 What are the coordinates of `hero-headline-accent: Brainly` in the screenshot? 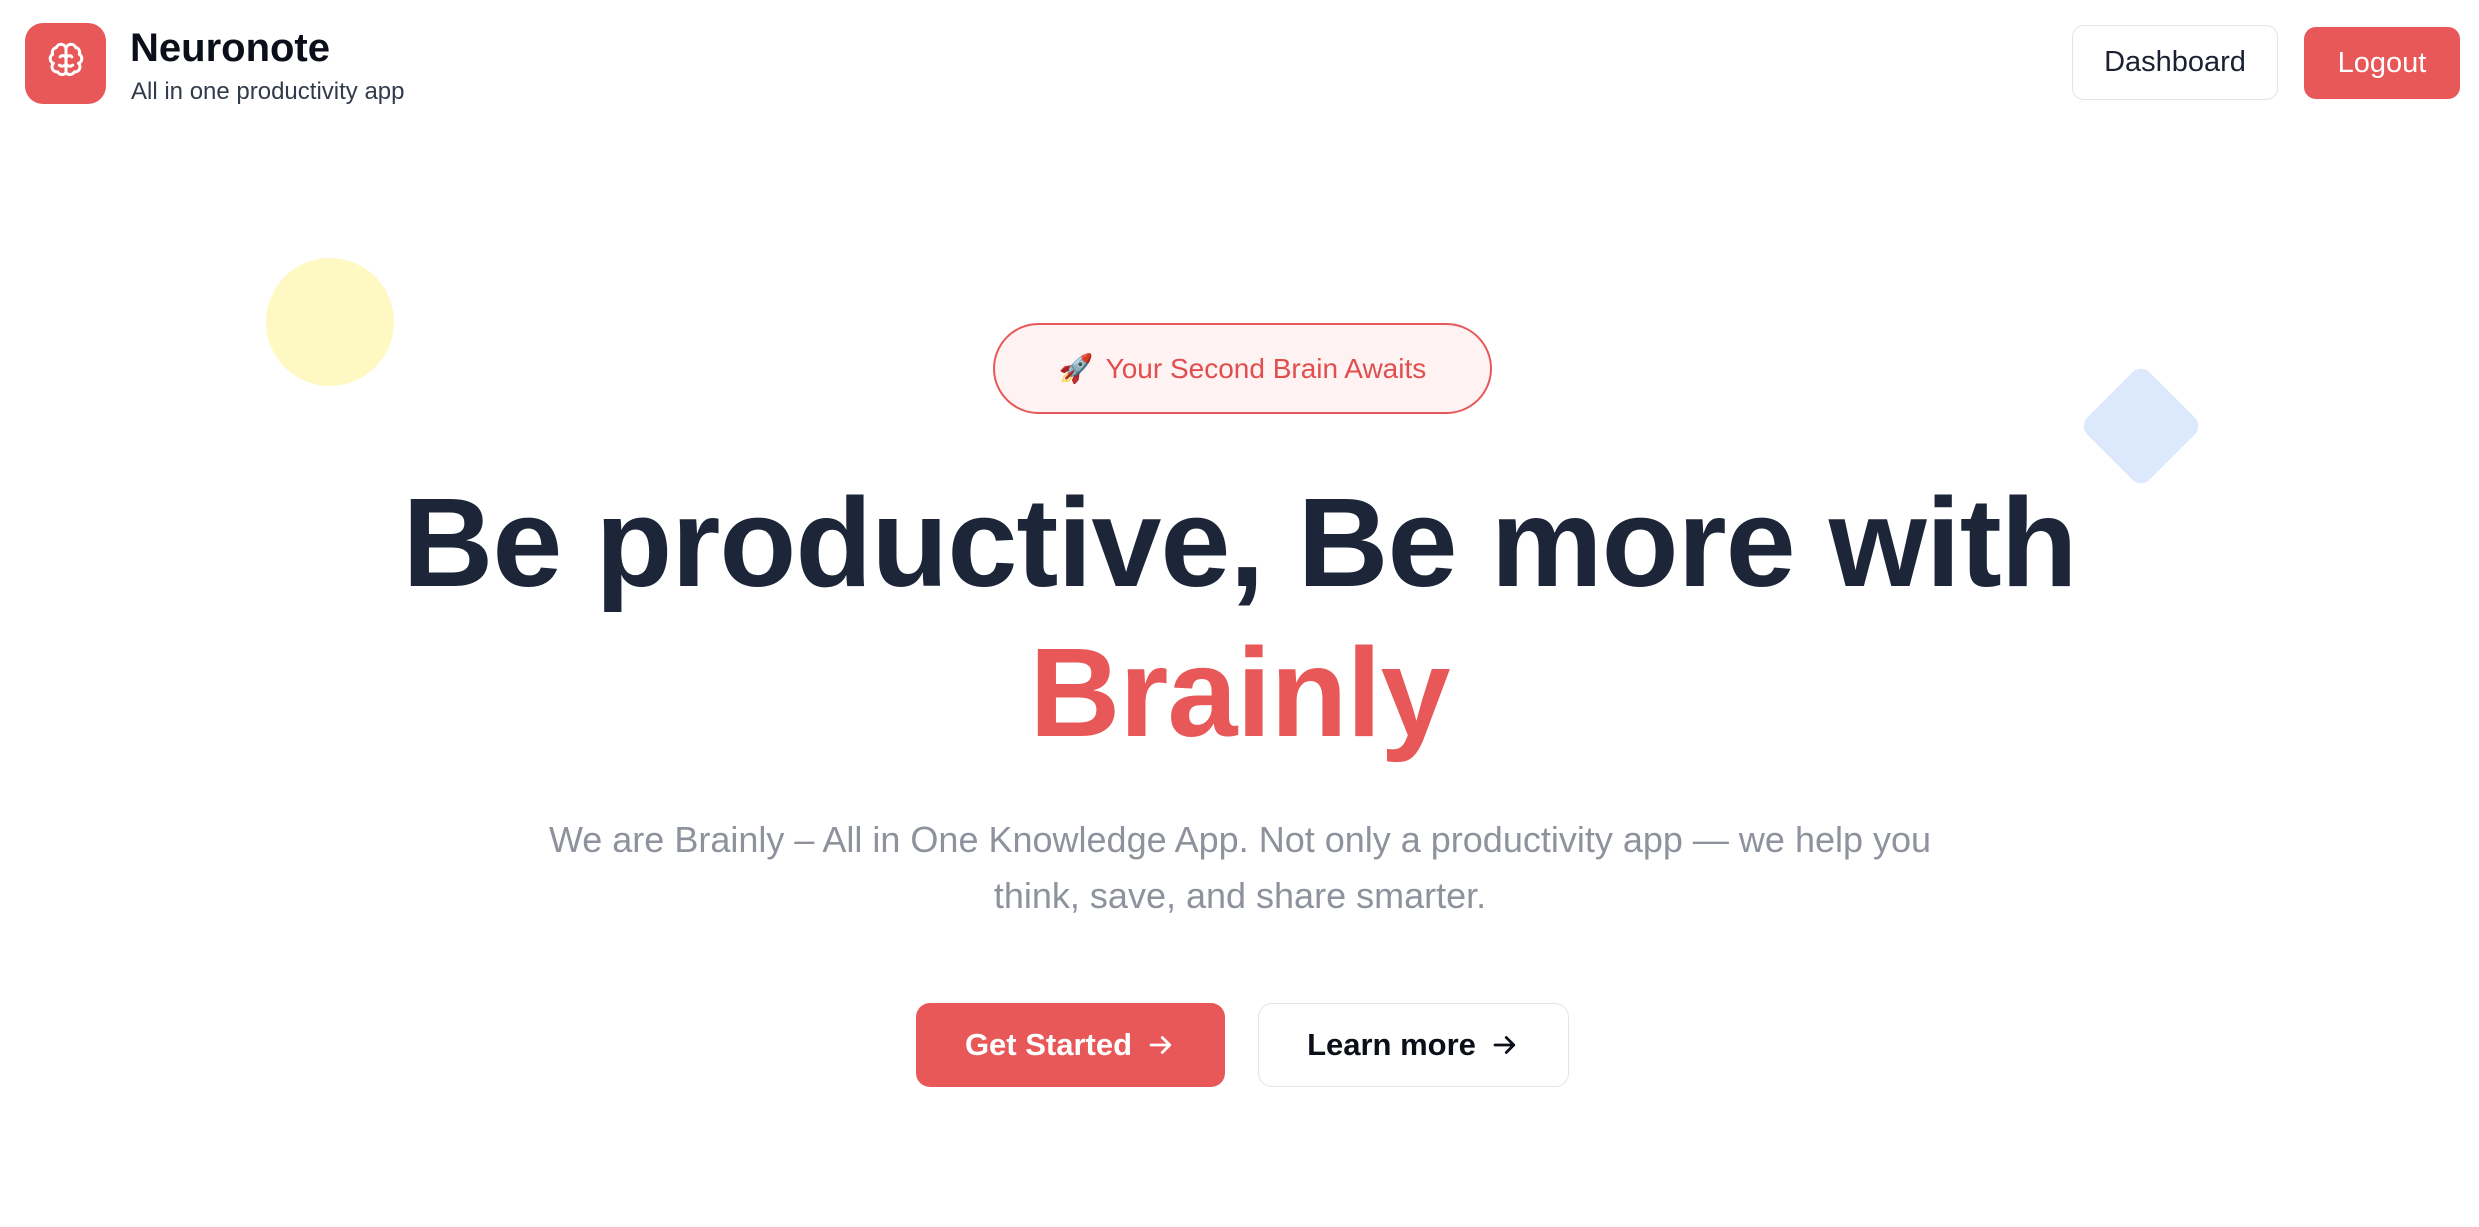 It's located at (1239, 692).